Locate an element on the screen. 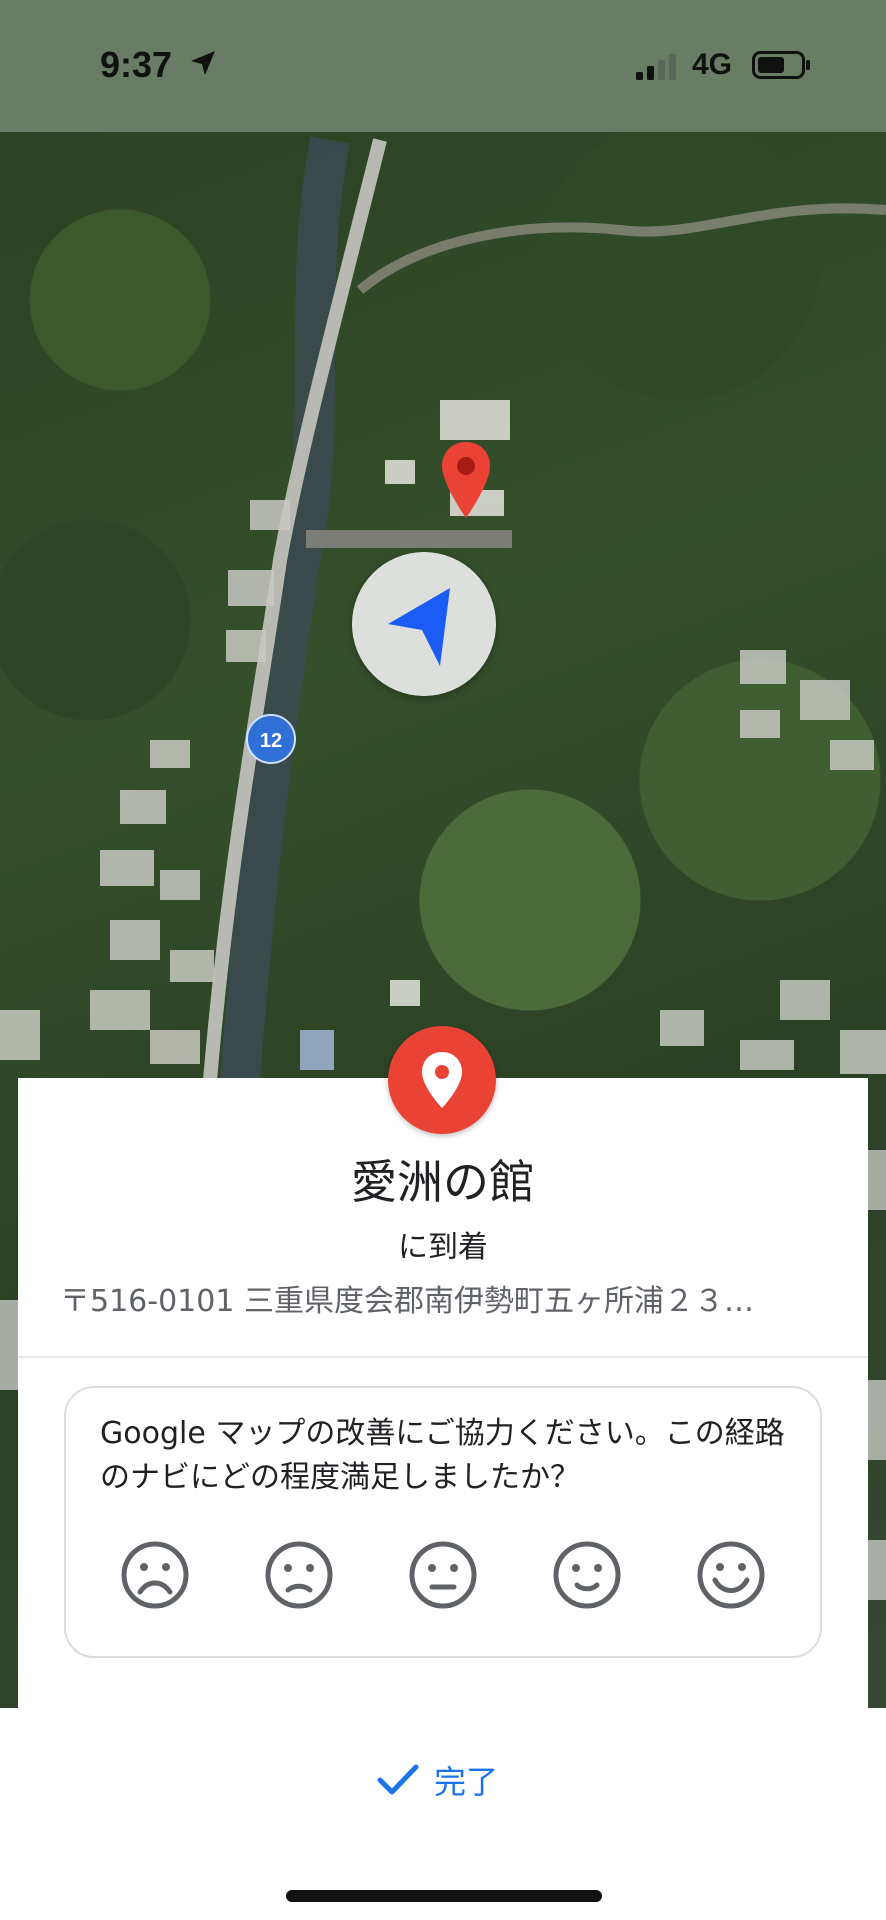 The image size is (886, 1920). home-indicator is located at coordinates (444, 1896).